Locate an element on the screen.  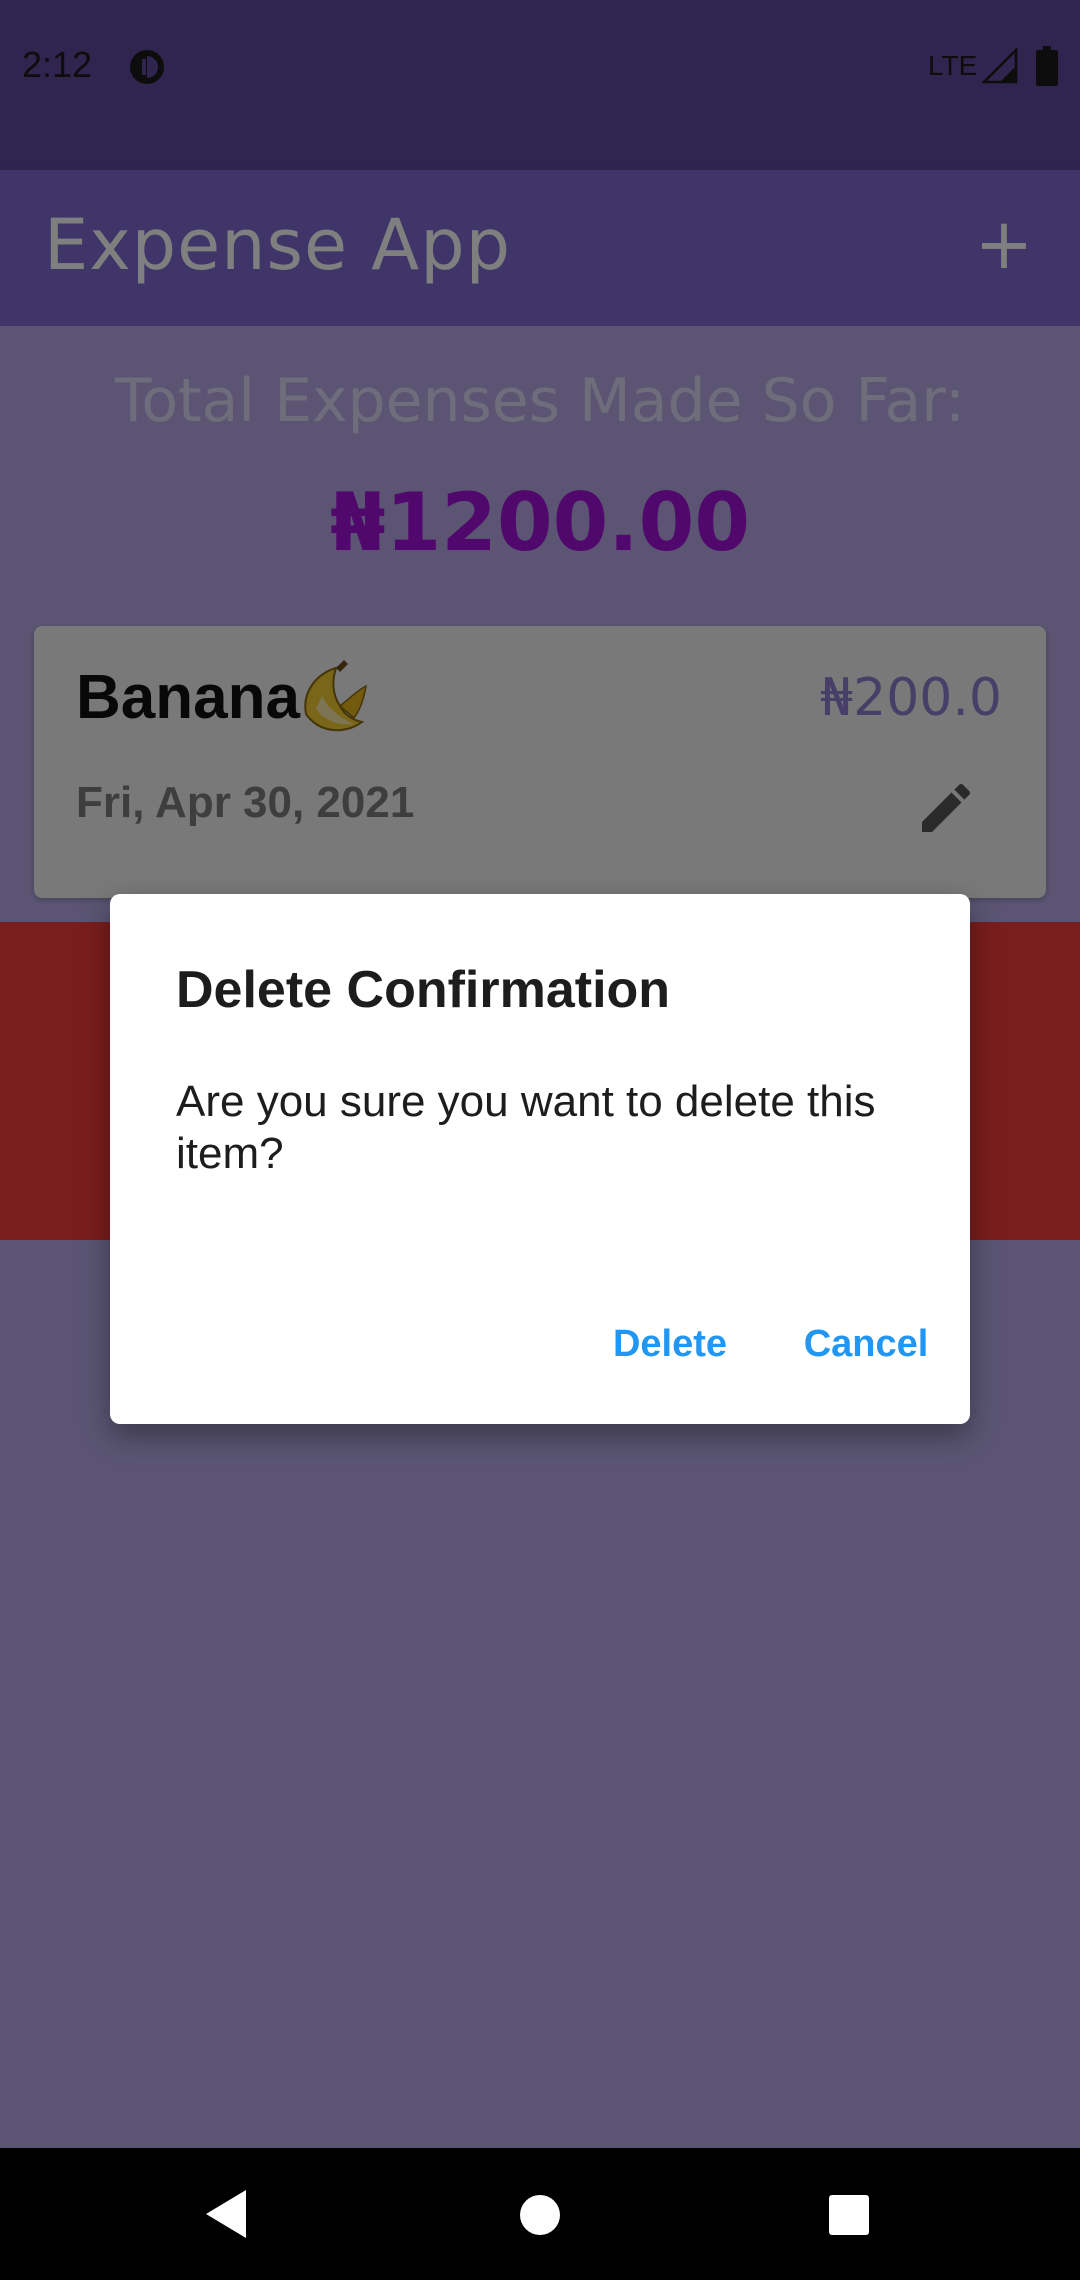
dialog-title: Delete Confirmation is located at coordinates (423, 990).